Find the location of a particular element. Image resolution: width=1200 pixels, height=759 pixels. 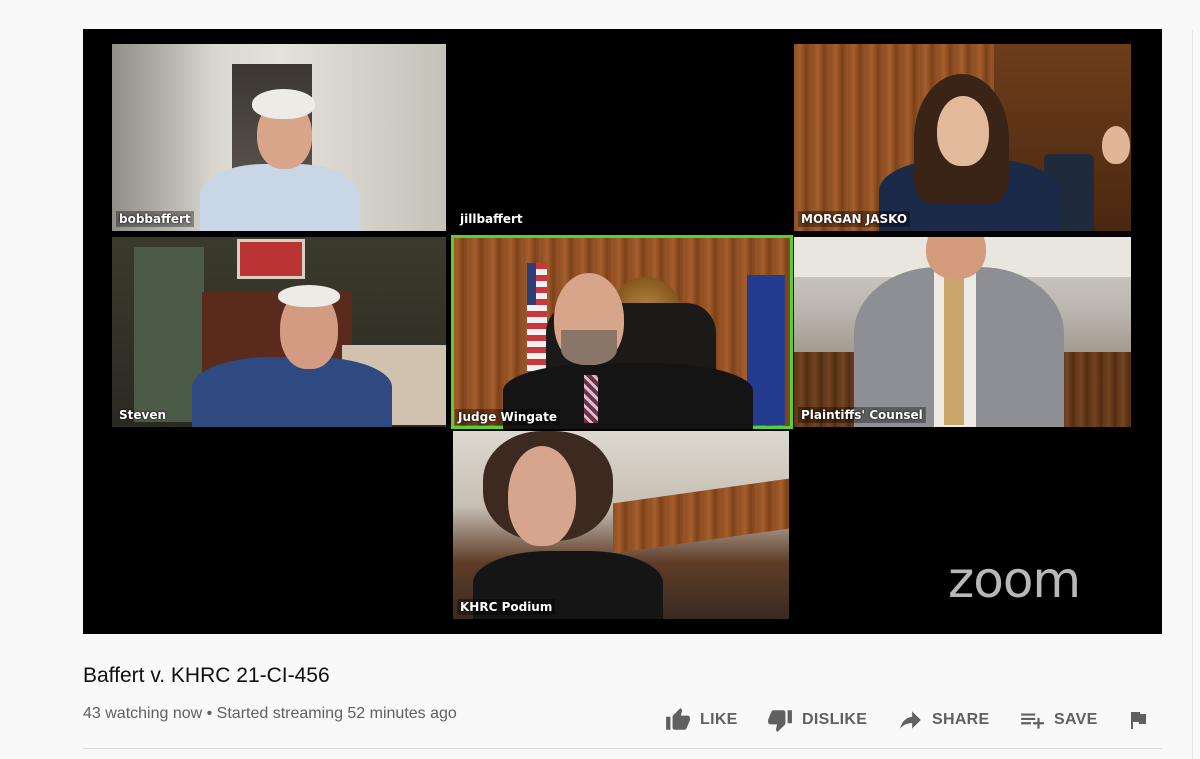

background-painting is located at coordinates (271, 259).